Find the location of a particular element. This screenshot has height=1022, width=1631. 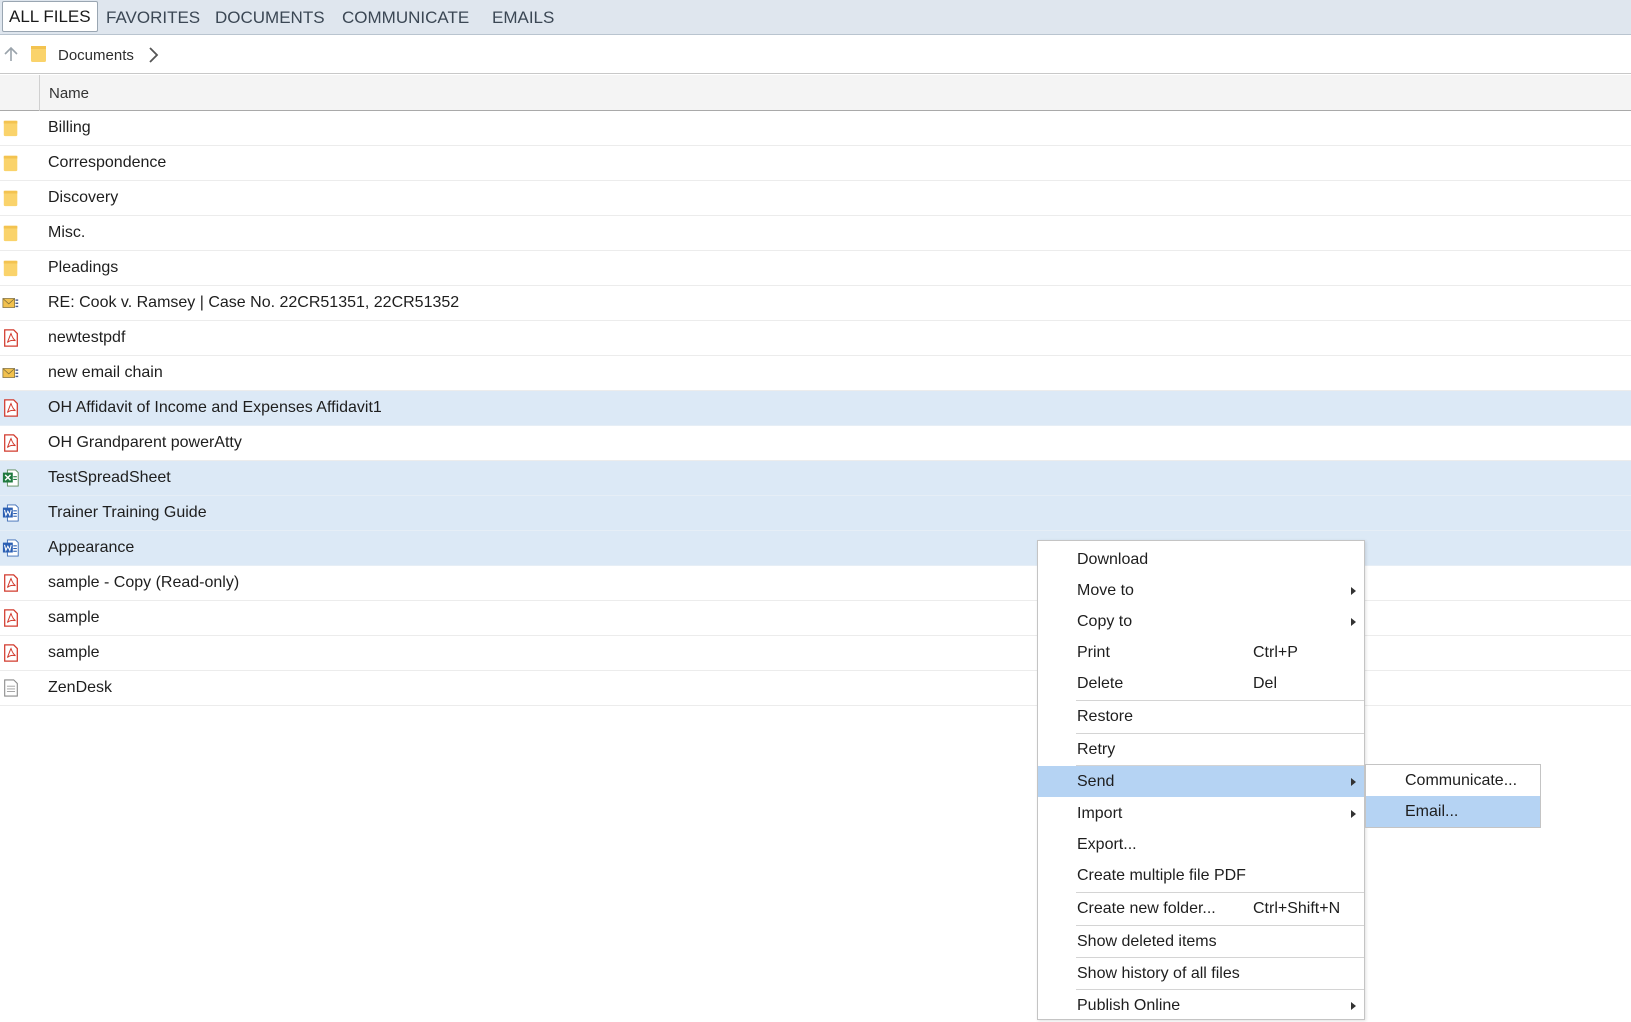

tab-communicate: COMMUNICATE is located at coordinates (405, 16).